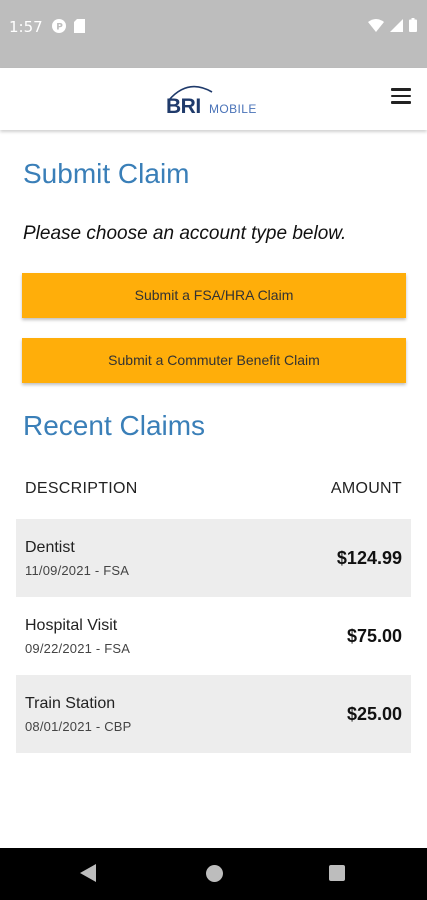  I want to click on claim-row: Dentist 11/09/2021 - FSA $124.99, so click(213, 558).